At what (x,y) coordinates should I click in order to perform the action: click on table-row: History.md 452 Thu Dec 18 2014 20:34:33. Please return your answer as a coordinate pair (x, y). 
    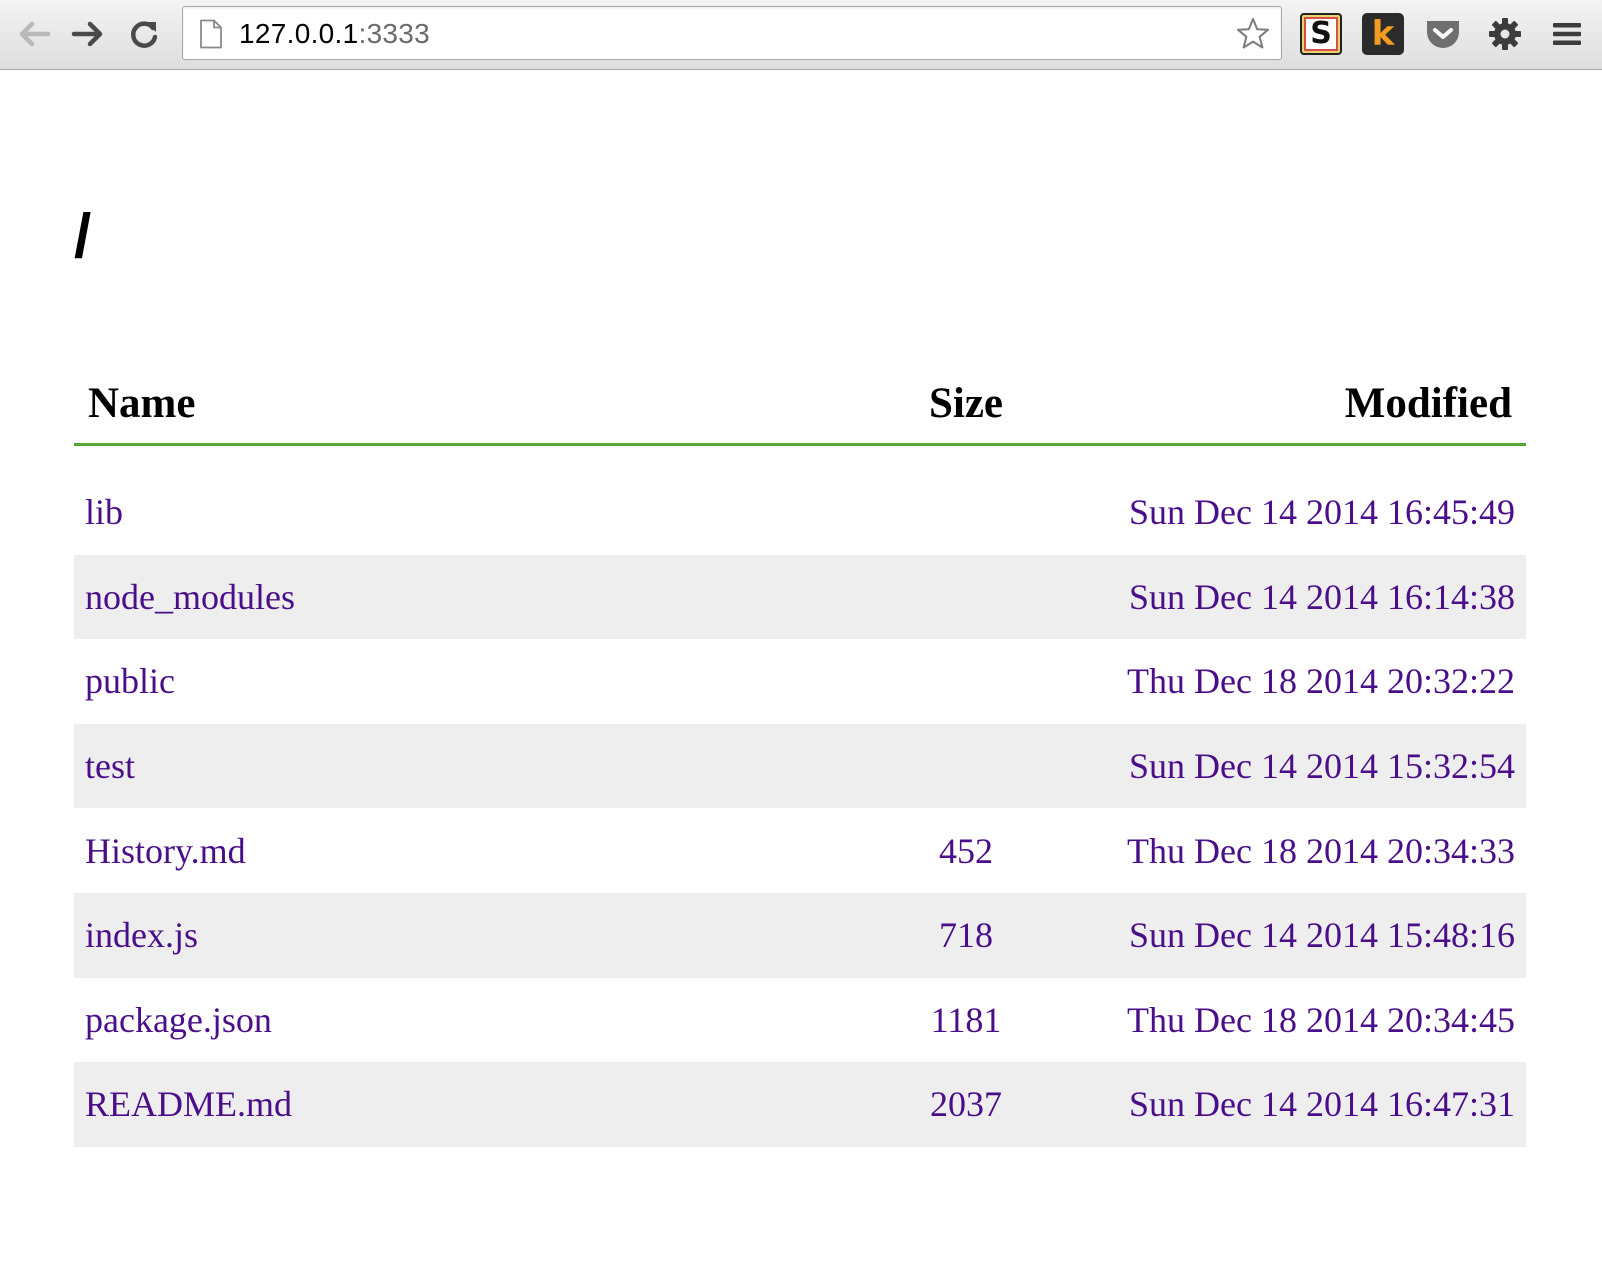
    Looking at the image, I should click on (800, 850).